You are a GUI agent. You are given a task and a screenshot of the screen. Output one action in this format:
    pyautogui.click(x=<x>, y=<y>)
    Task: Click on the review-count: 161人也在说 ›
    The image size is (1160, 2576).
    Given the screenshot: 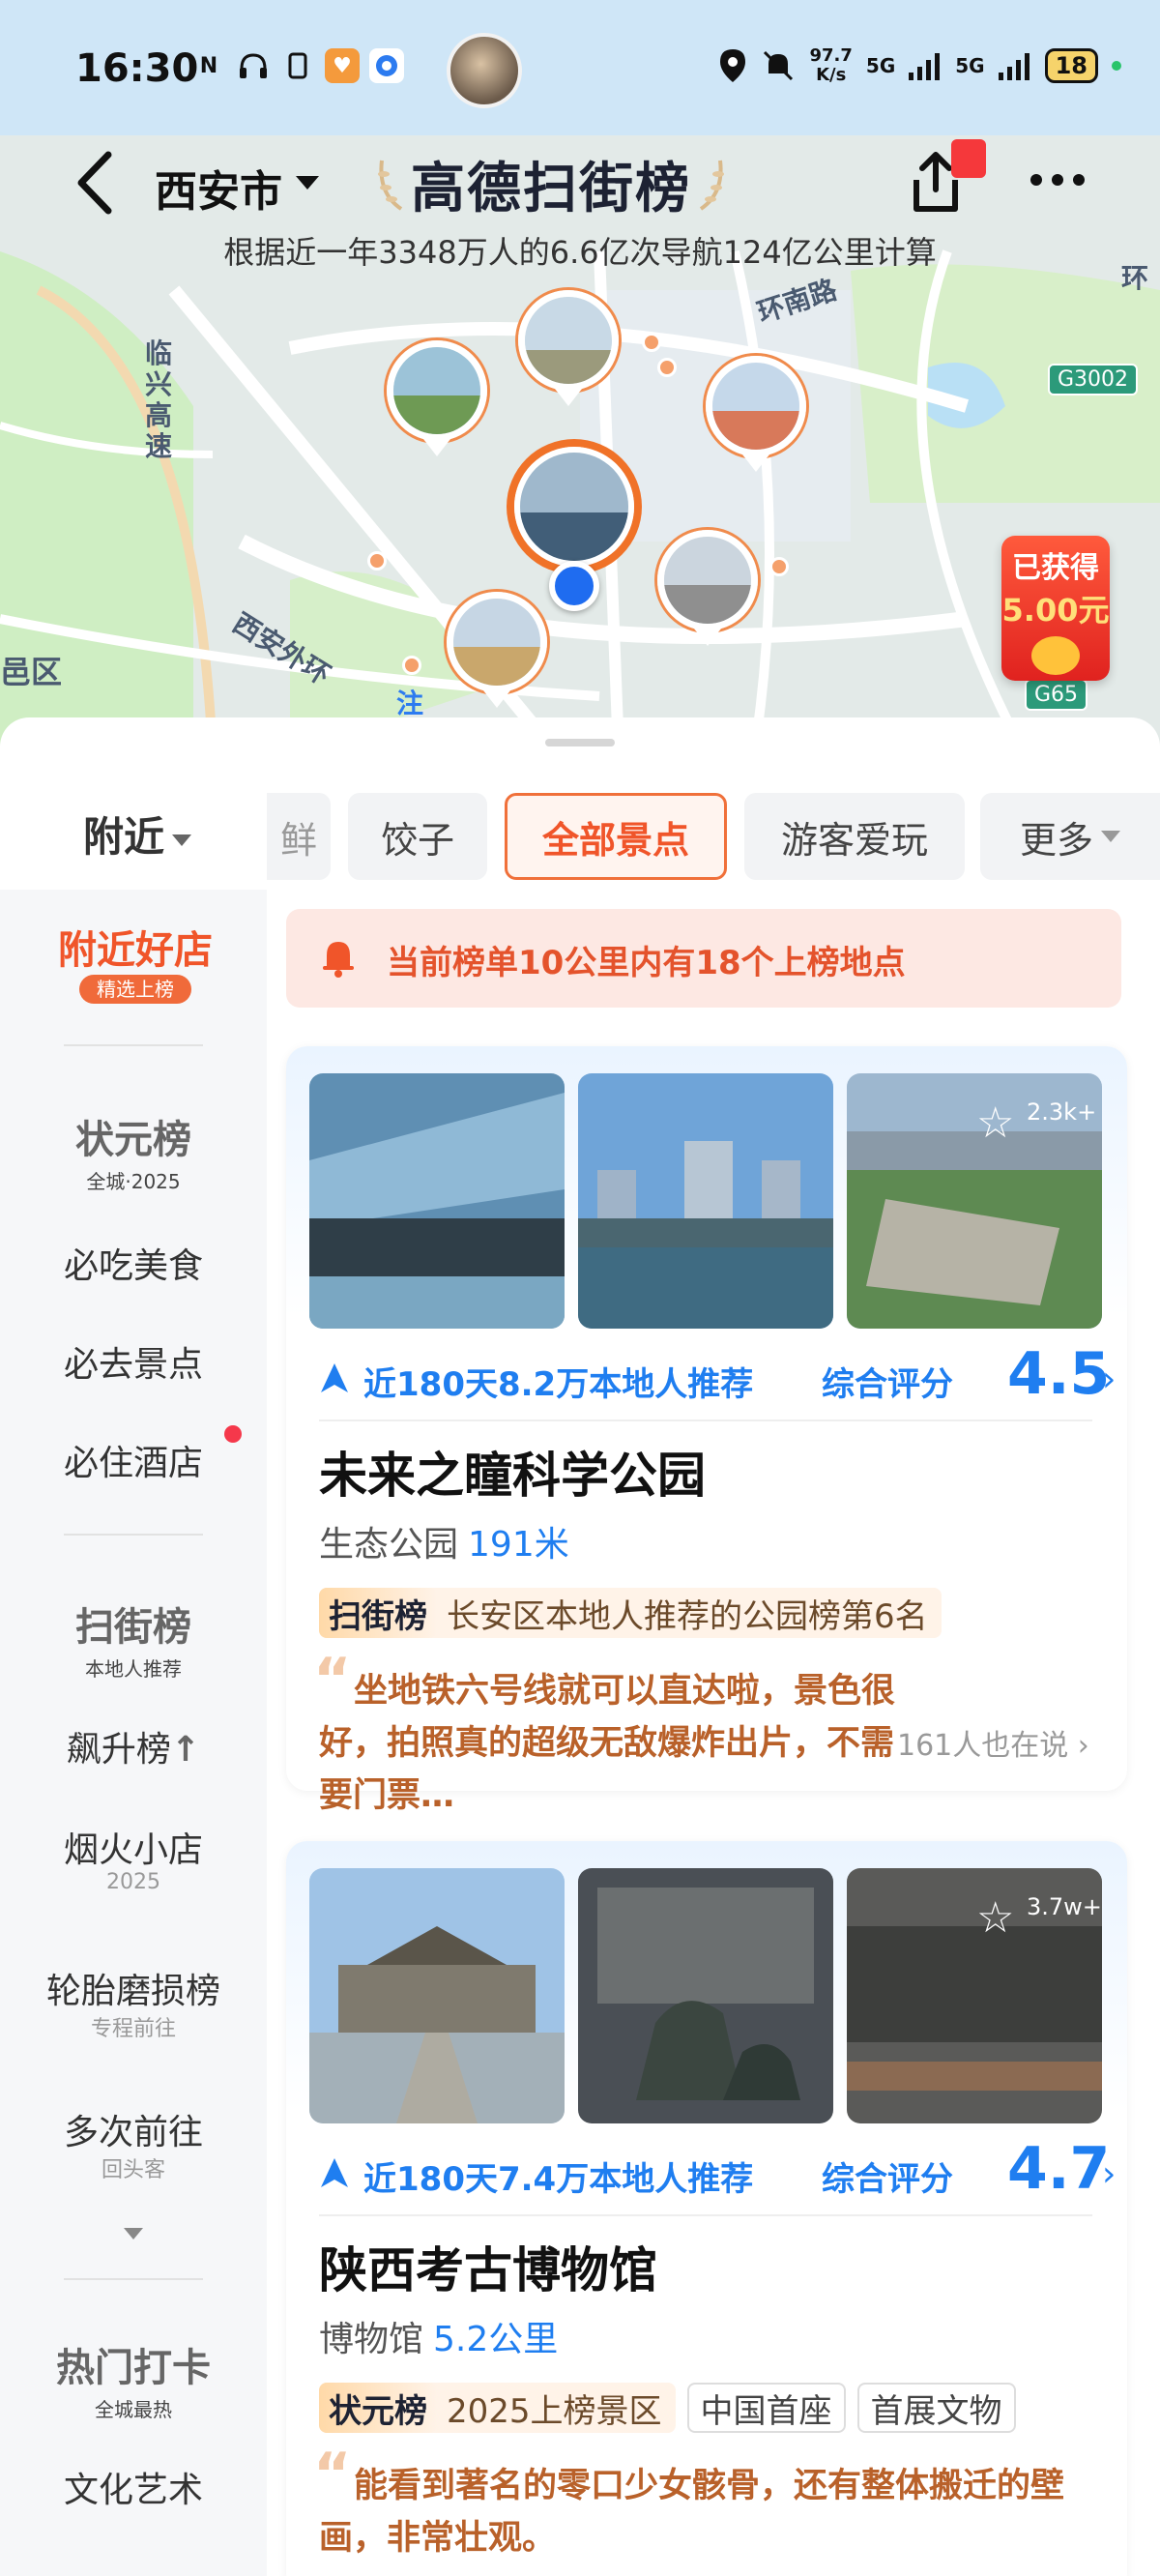 What is the action you would take?
    pyautogui.click(x=993, y=1742)
    